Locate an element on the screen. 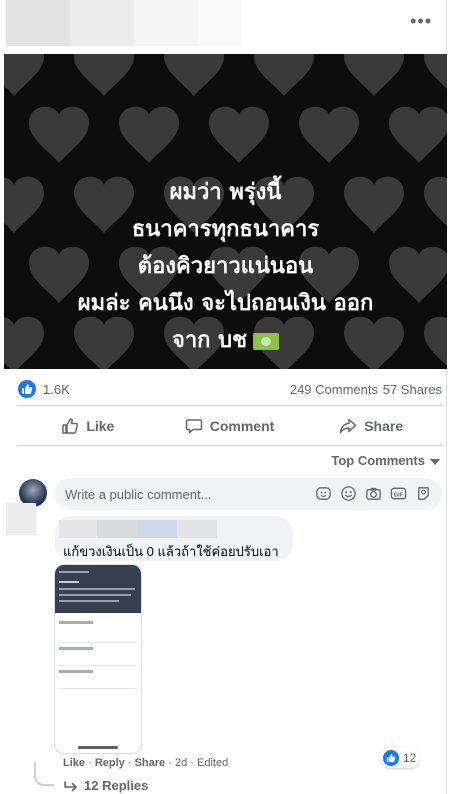 This screenshot has height=794, width=450. view-replies-link: 12 Replies is located at coordinates (106, 785).